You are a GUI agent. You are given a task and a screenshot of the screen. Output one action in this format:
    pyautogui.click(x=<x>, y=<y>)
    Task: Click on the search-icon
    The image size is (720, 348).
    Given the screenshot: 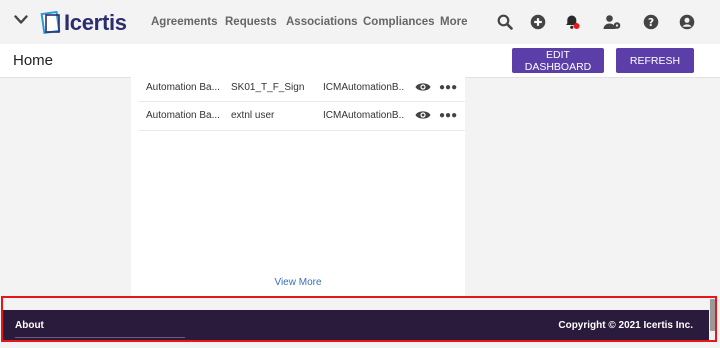 What is the action you would take?
    pyautogui.click(x=505, y=22)
    